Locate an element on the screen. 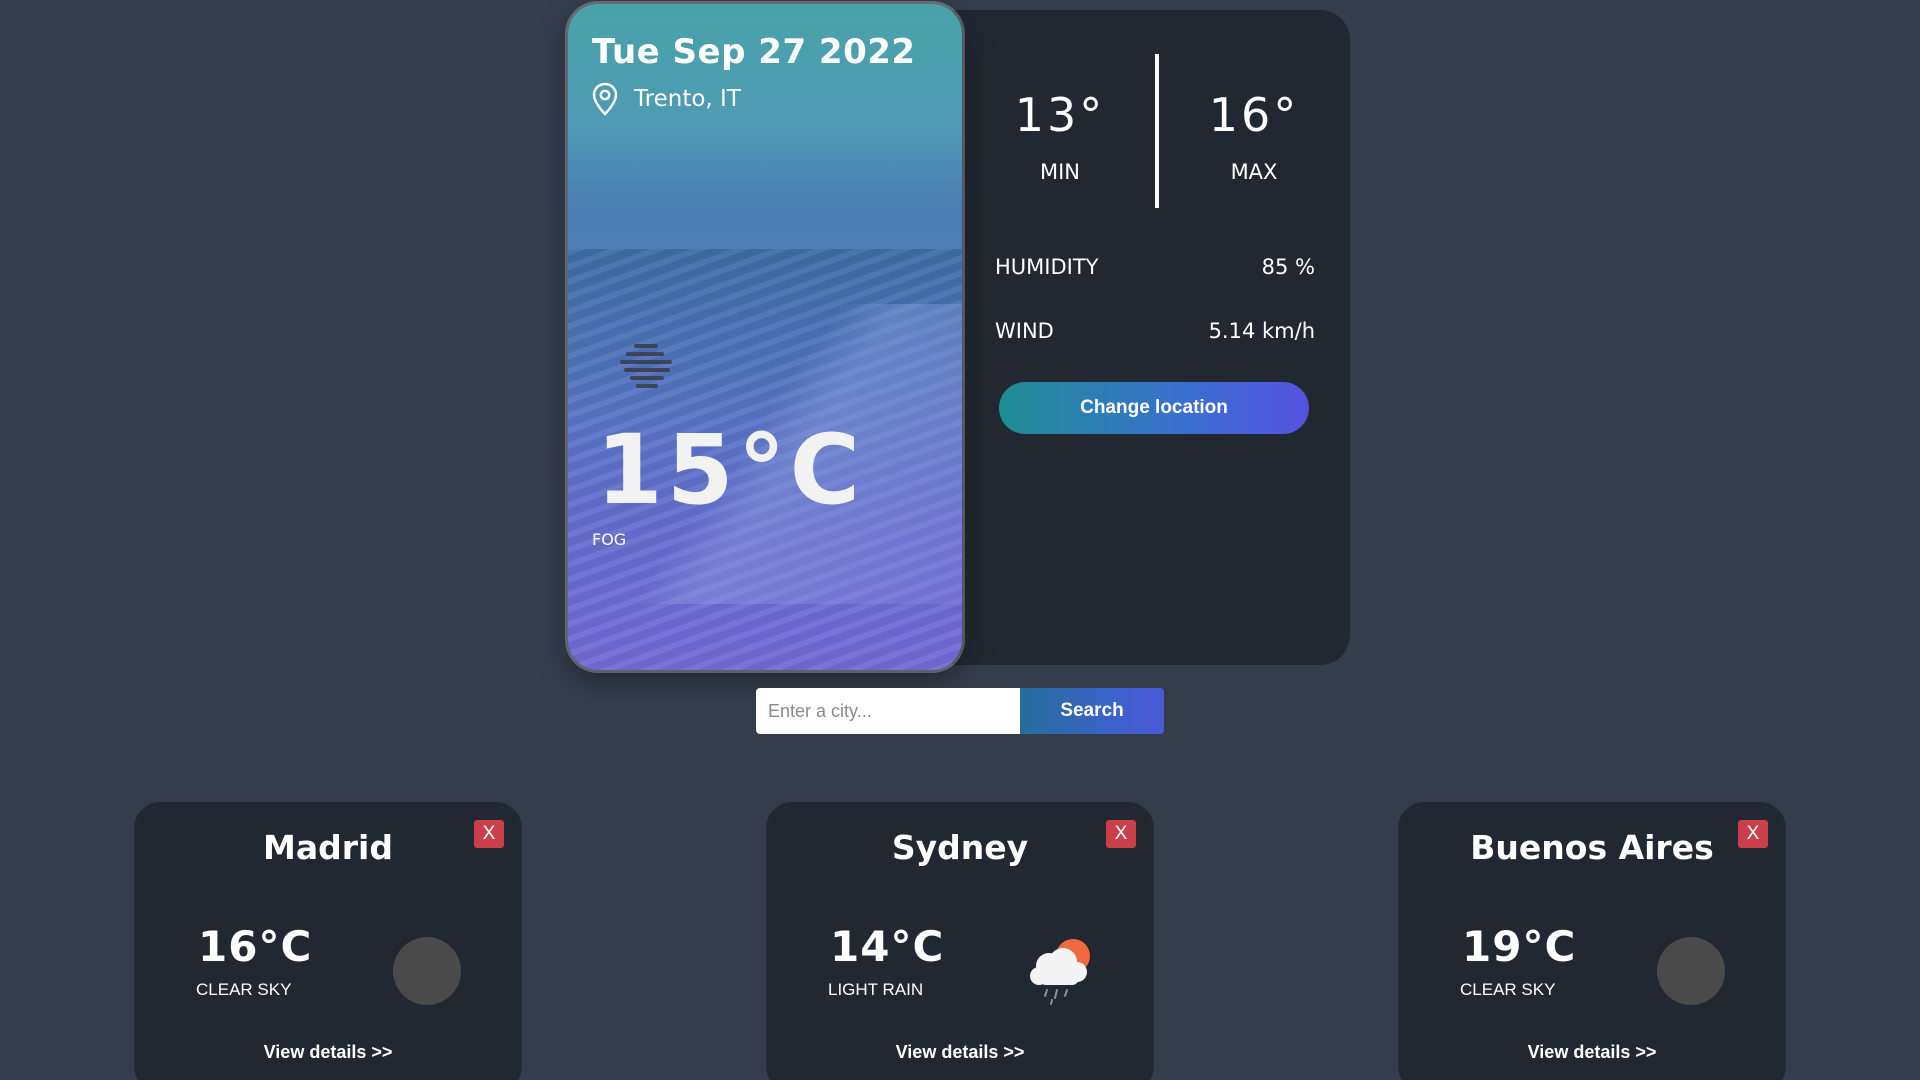 This screenshot has width=1920, height=1080. fog-icon is located at coordinates (646, 366).